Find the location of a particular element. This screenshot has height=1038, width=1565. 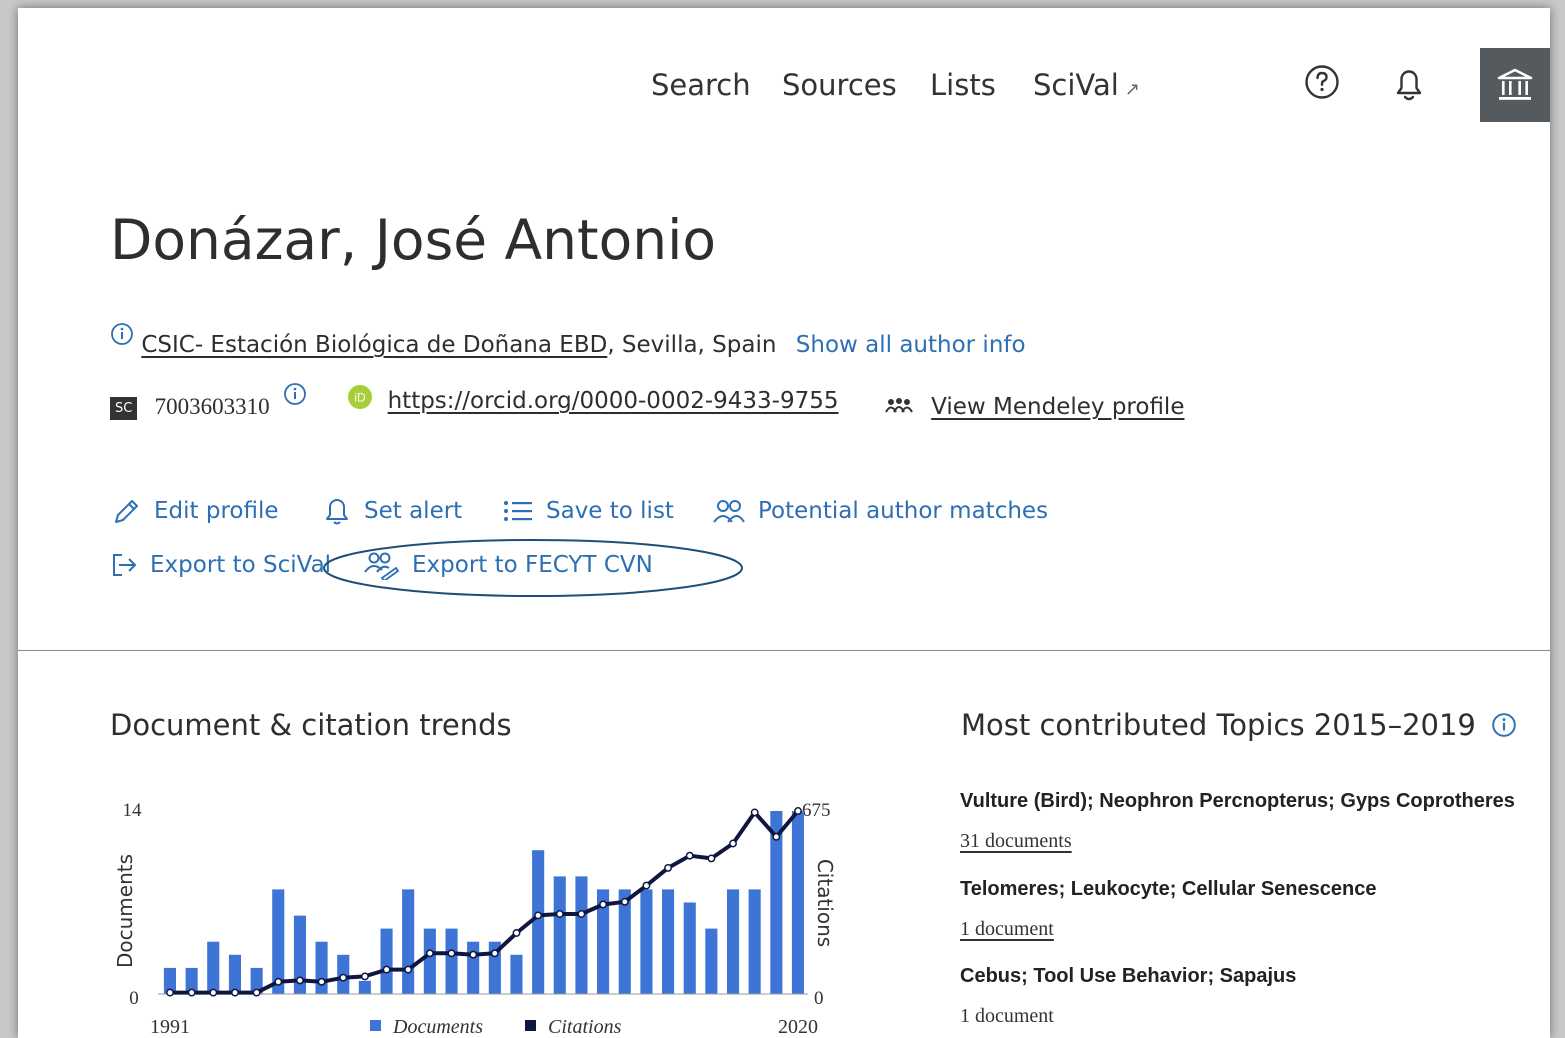

orcid-link: https://orcid.org/0000-0002-9433-9755 is located at coordinates (613, 401).